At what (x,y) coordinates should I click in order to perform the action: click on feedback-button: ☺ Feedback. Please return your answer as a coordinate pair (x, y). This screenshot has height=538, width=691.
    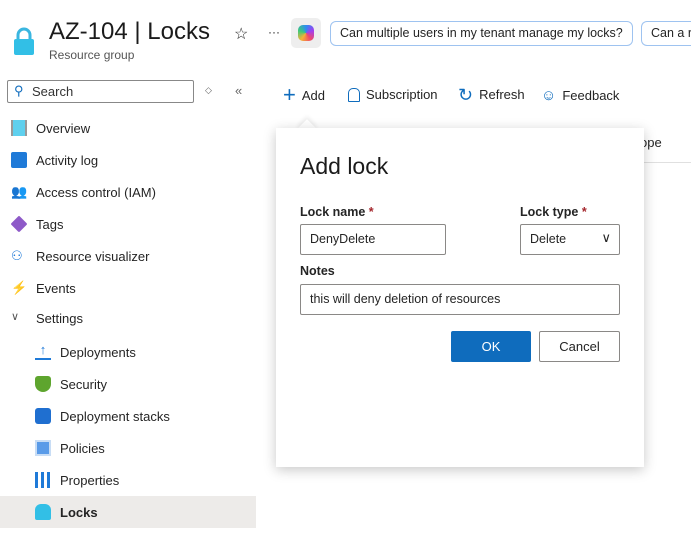
    Looking at the image, I should click on (580, 95).